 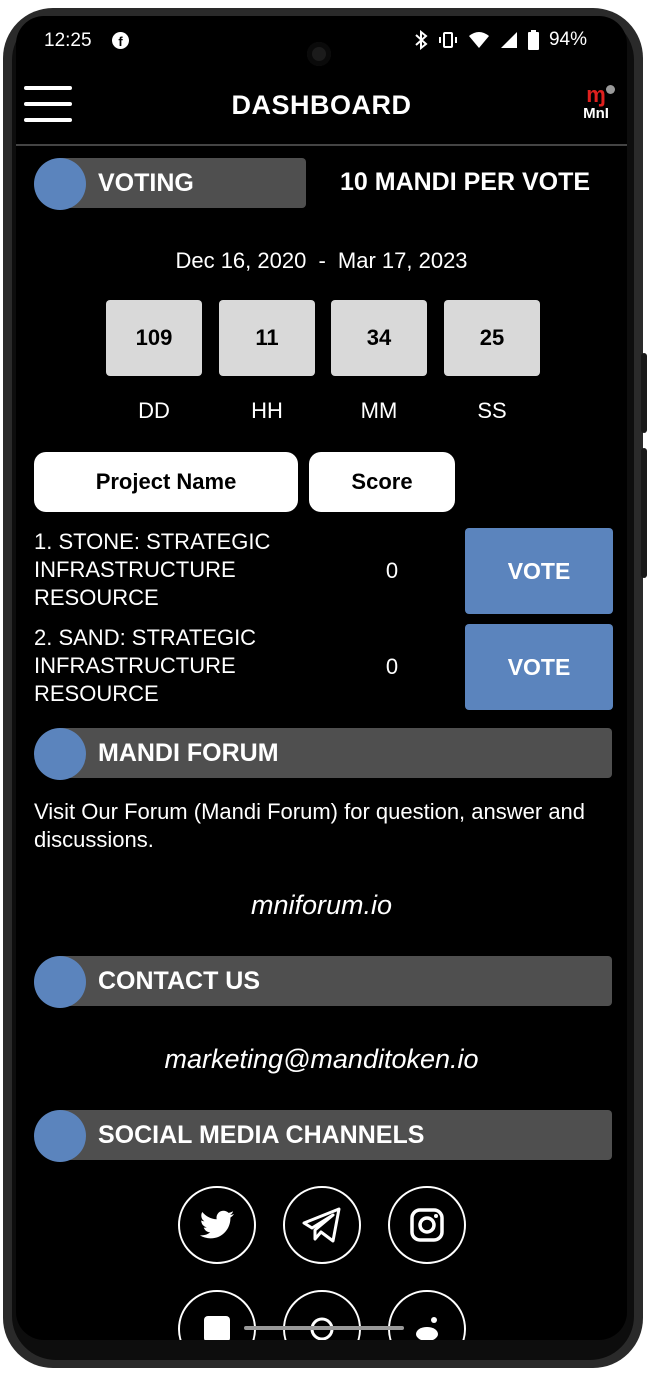 I want to click on logo-dot, so click(x=610, y=89).